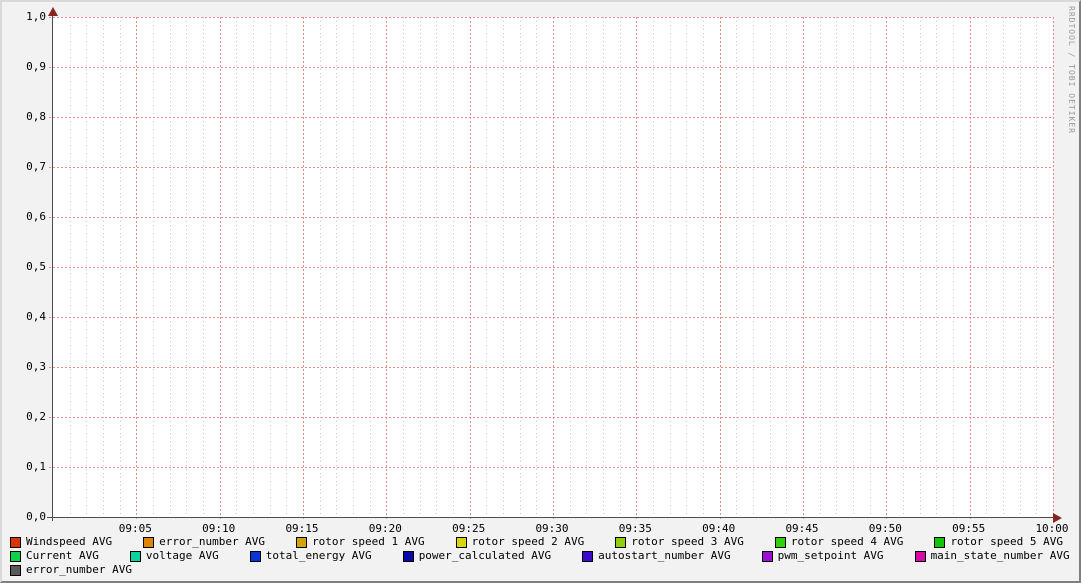  Describe the element at coordinates (885, 528) in the screenshot. I see `x-tick-label: 09:50` at that location.